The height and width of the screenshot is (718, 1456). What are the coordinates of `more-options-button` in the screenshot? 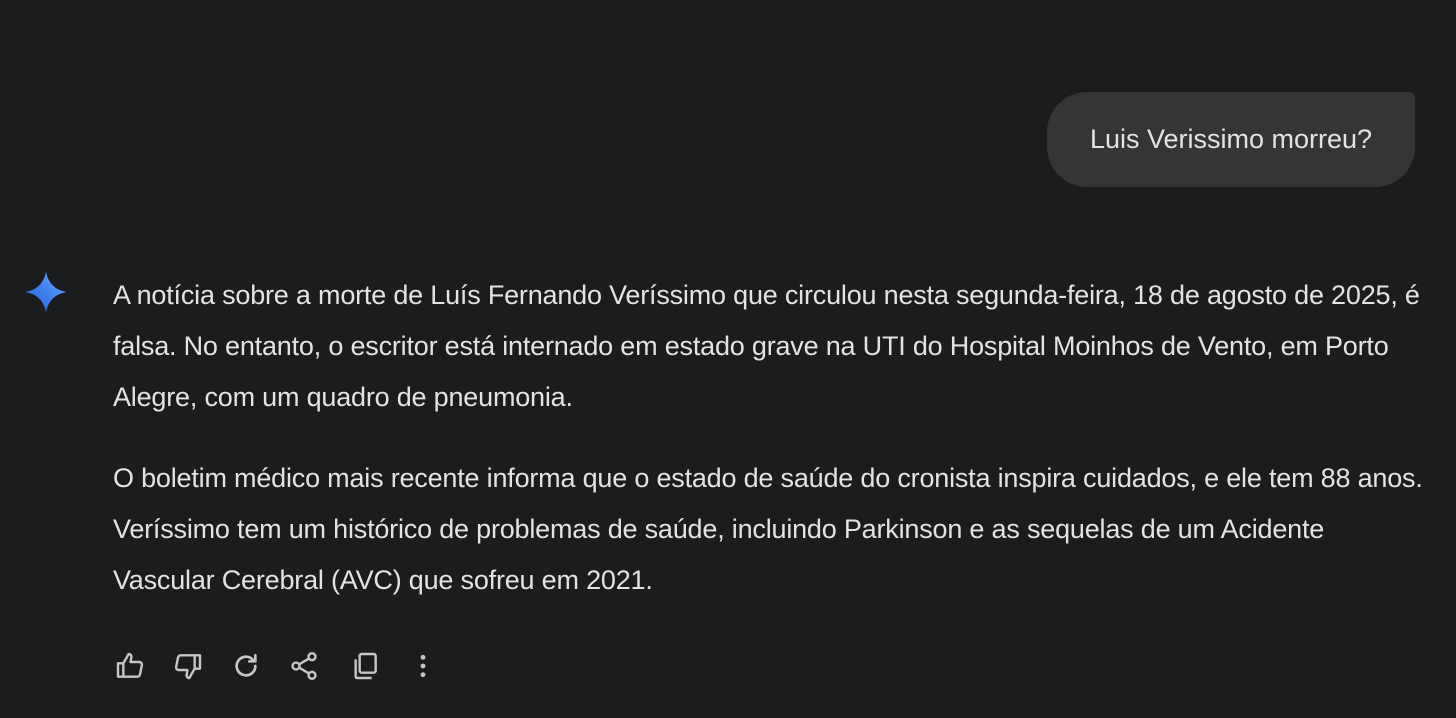 It's located at (423, 666).